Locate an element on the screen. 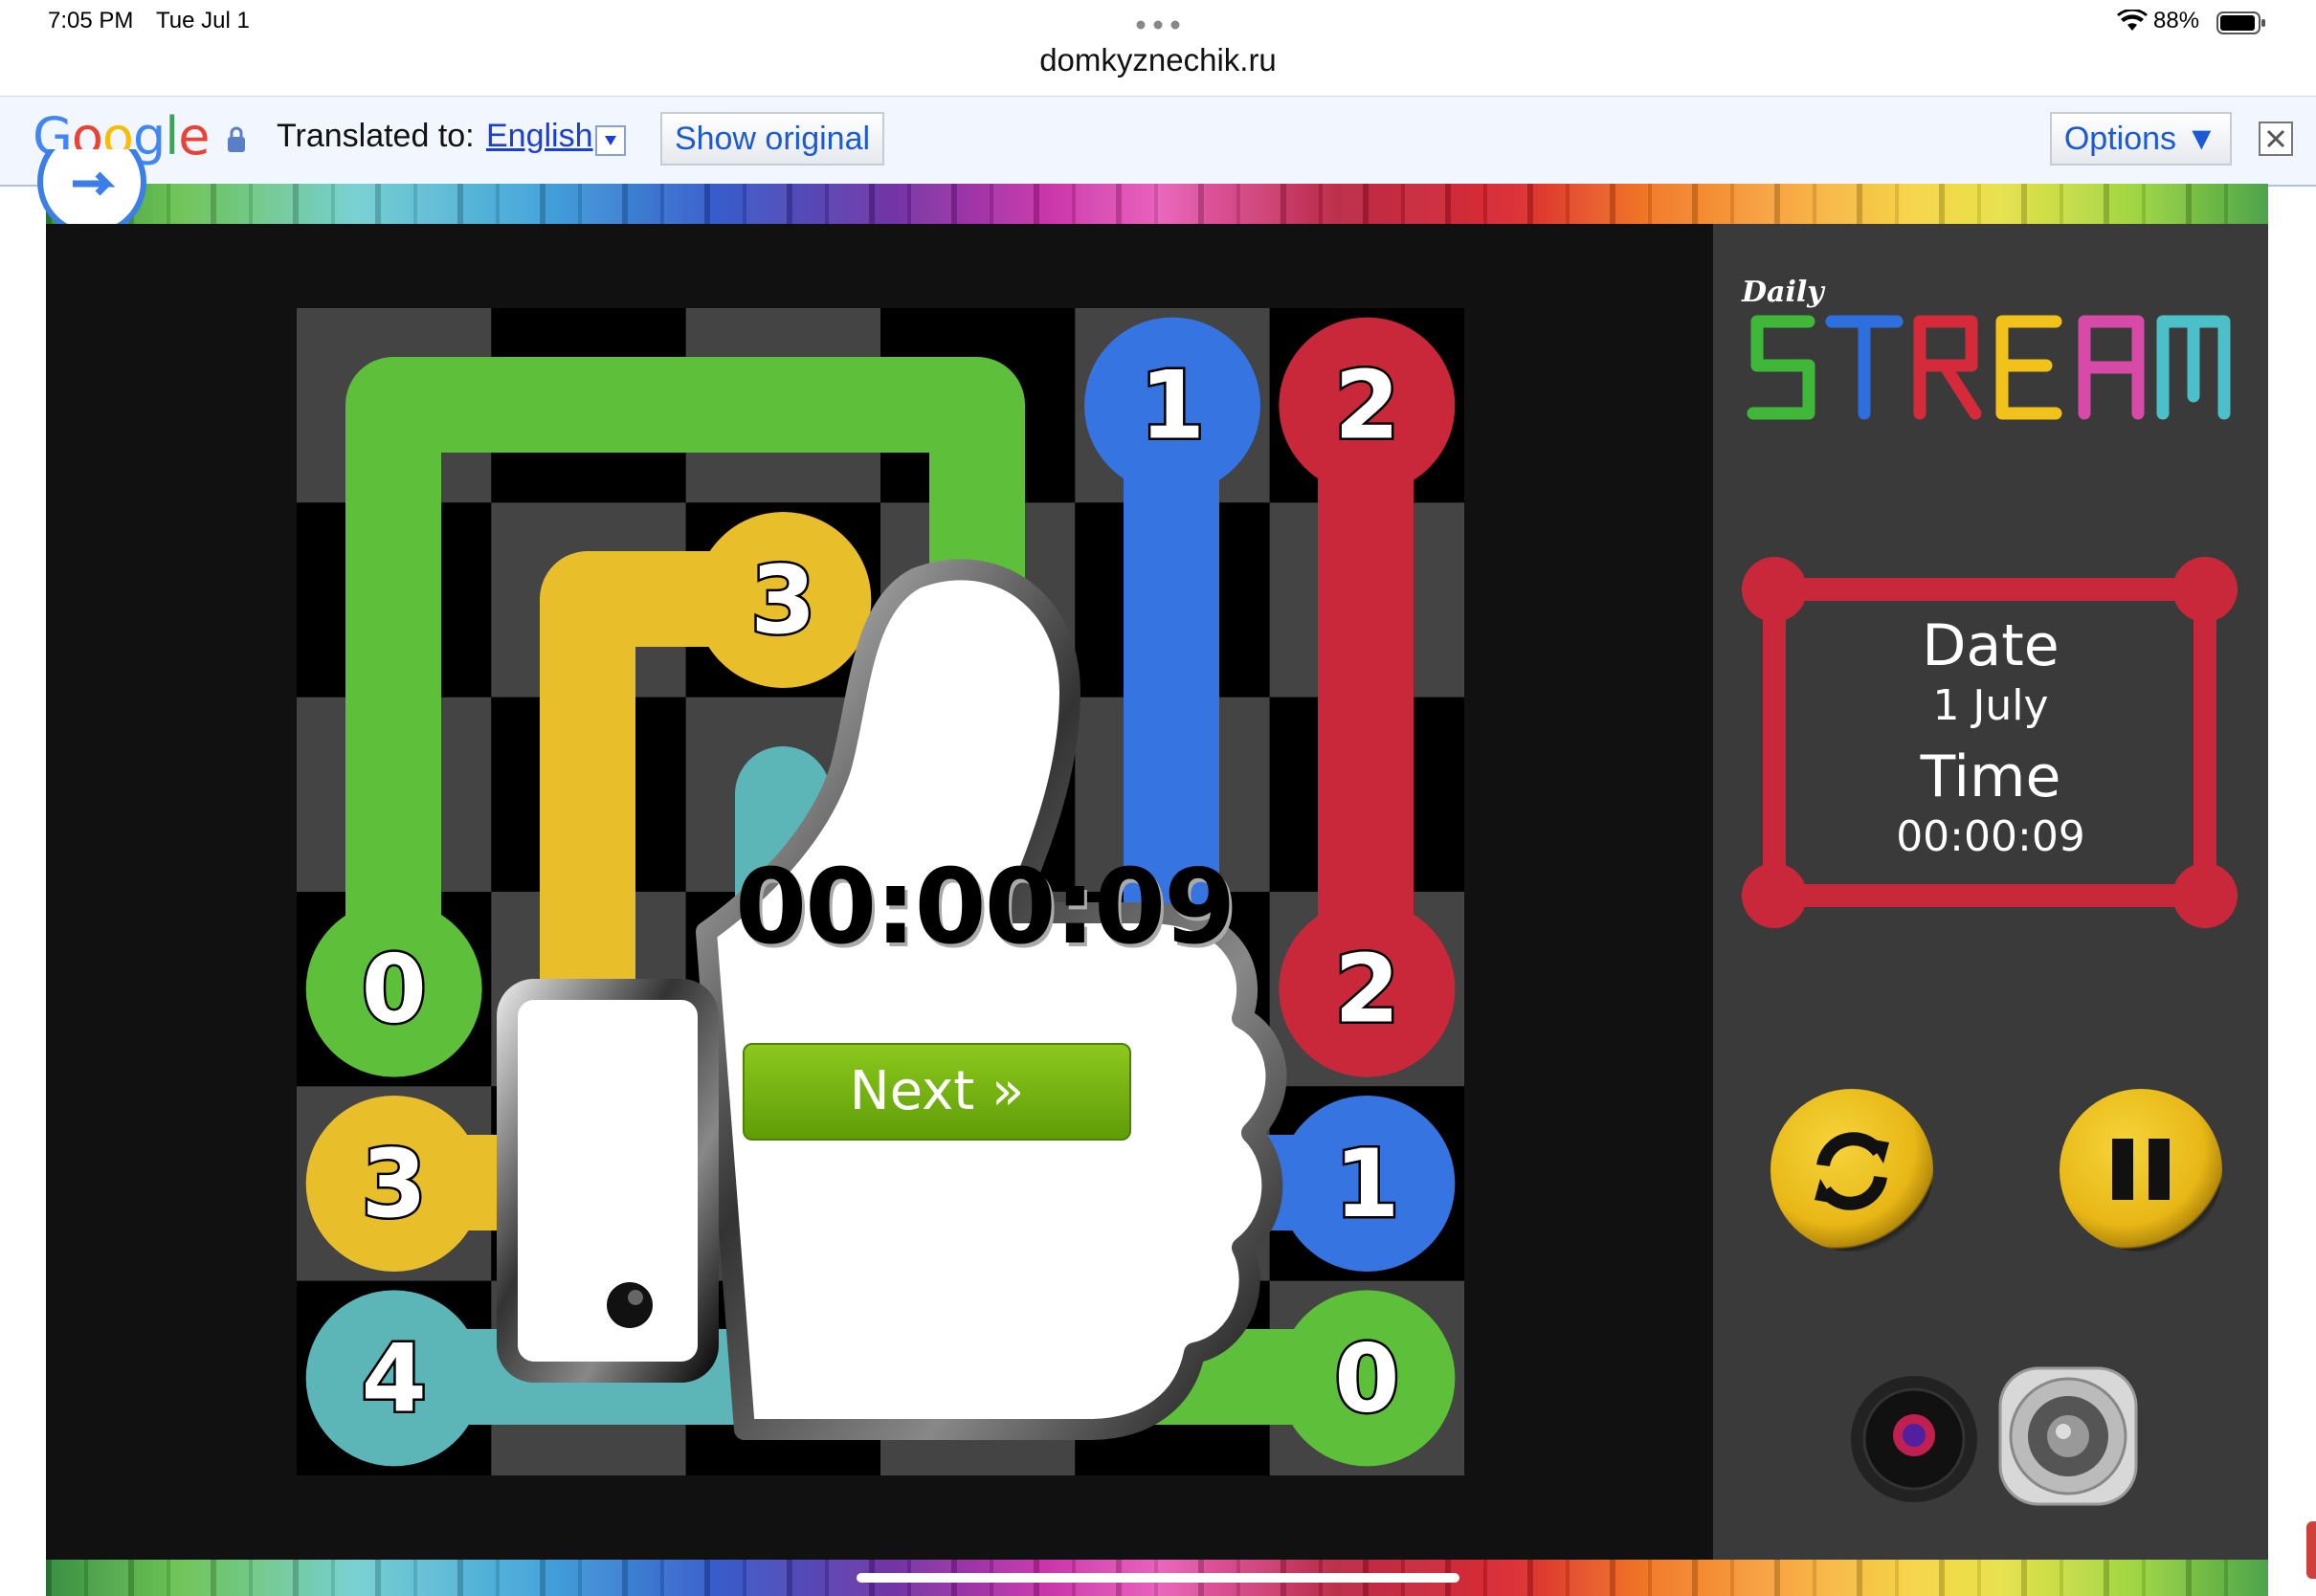 The width and height of the screenshot is (2316, 1596). sound-toggle-button is located at coordinates (2068, 1436).